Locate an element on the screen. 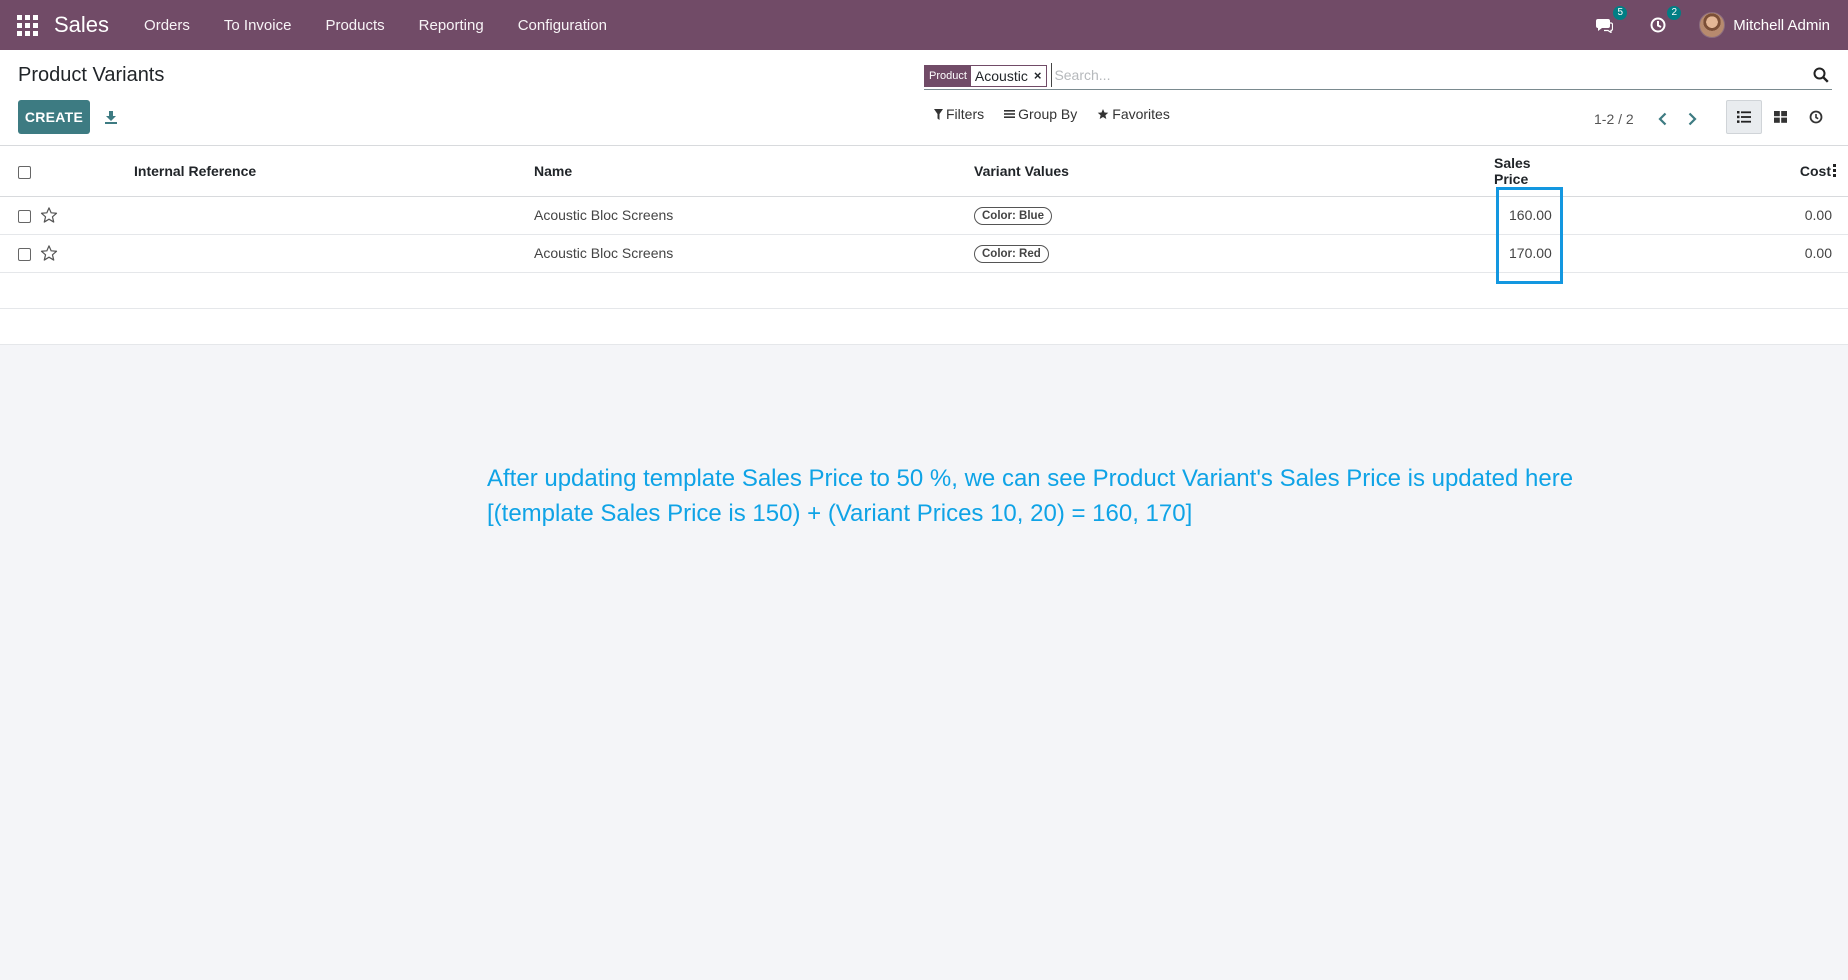  group-by-toggle: Group By is located at coordinates (1040, 114).